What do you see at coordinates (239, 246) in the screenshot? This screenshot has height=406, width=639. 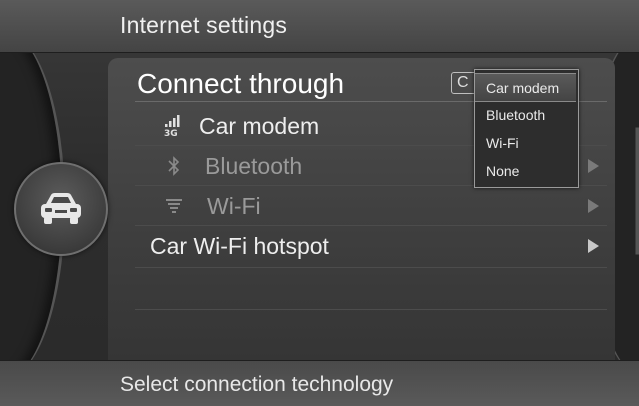 I see `setting-item-label: Car Wi-Fi hotspot` at bounding box center [239, 246].